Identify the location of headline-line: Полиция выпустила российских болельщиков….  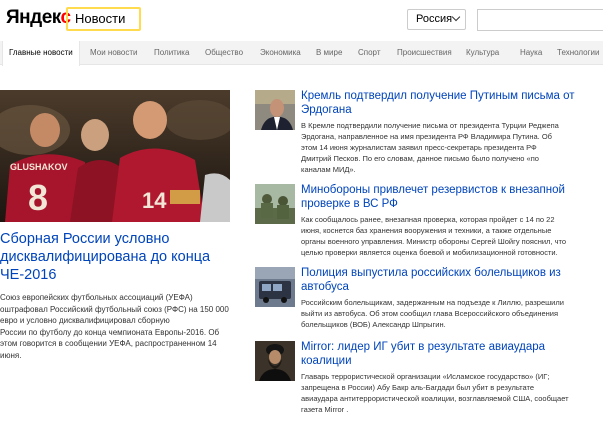
(431, 273).